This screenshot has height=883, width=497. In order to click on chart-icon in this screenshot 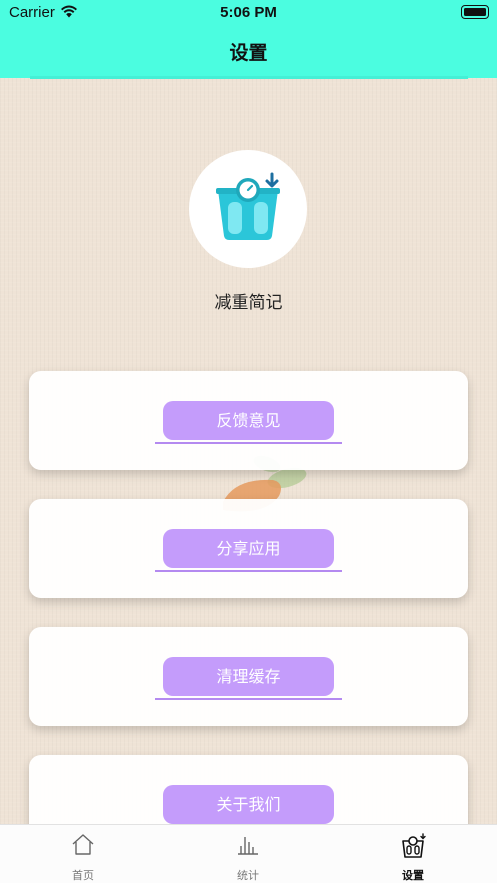, I will do `click(248, 846)`.